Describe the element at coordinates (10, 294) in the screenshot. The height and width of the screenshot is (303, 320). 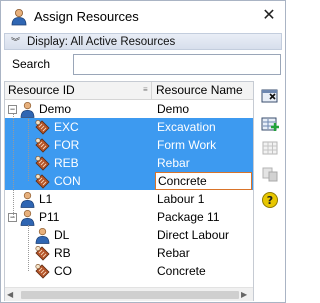
I see `scroll-left-icon: ◀` at that location.